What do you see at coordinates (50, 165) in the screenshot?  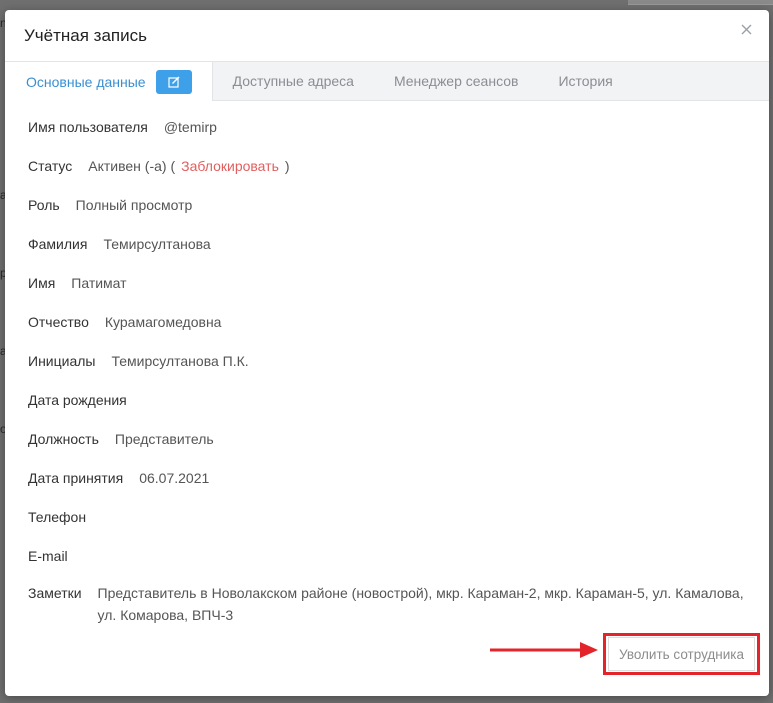 I see `field-label: Статус` at bounding box center [50, 165].